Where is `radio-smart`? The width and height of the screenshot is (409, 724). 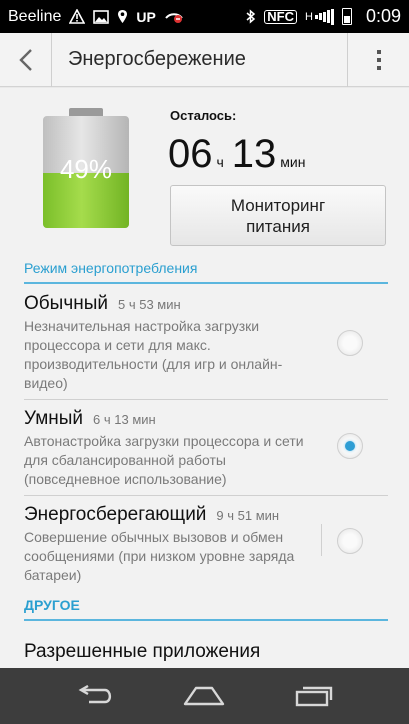
radio-smart is located at coordinates (350, 446).